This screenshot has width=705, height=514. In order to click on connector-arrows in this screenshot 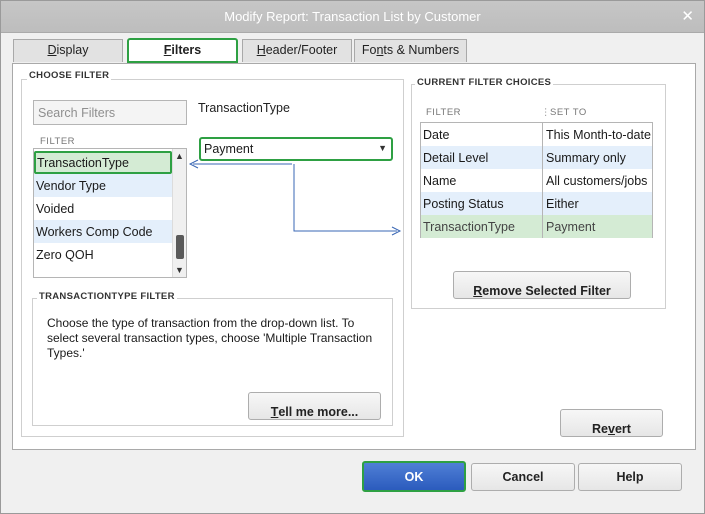, I will do `click(295, 197)`.